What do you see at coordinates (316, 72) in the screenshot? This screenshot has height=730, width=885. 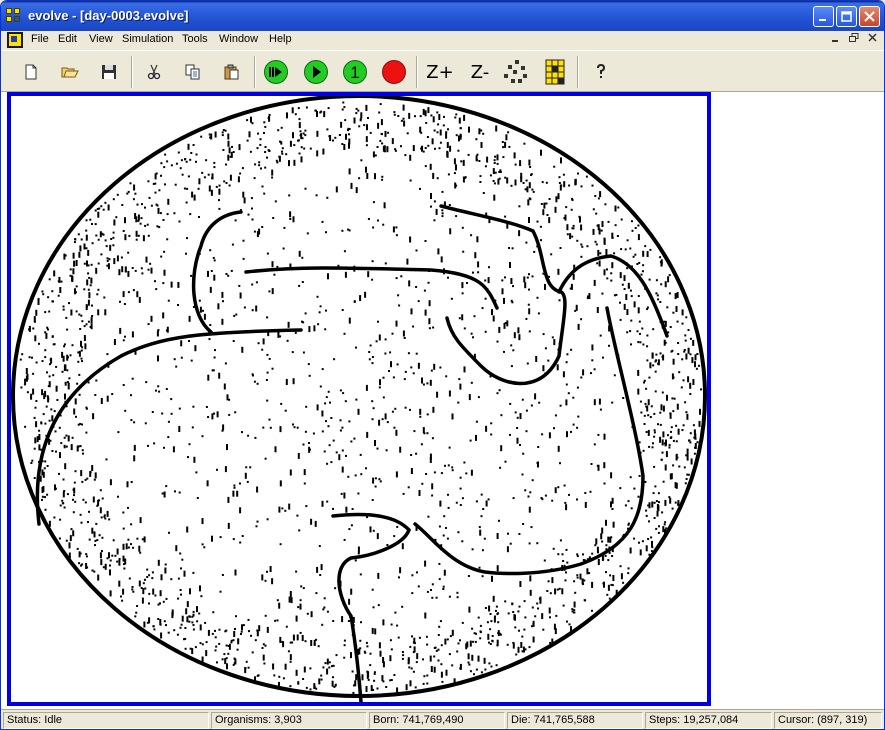 I see `run-button` at bounding box center [316, 72].